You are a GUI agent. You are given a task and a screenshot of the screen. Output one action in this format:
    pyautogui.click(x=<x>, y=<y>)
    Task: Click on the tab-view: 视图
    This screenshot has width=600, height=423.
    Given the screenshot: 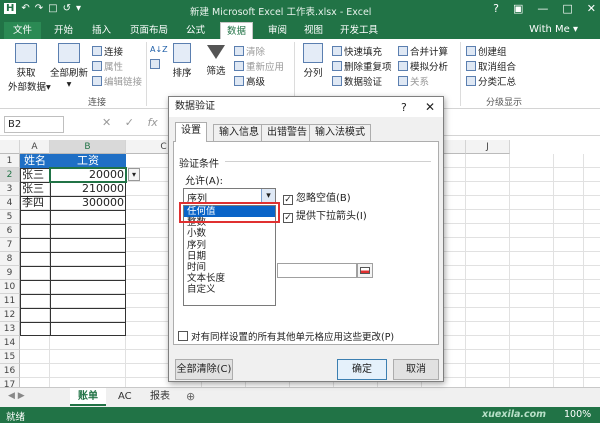 What is the action you would take?
    pyautogui.click(x=313, y=30)
    